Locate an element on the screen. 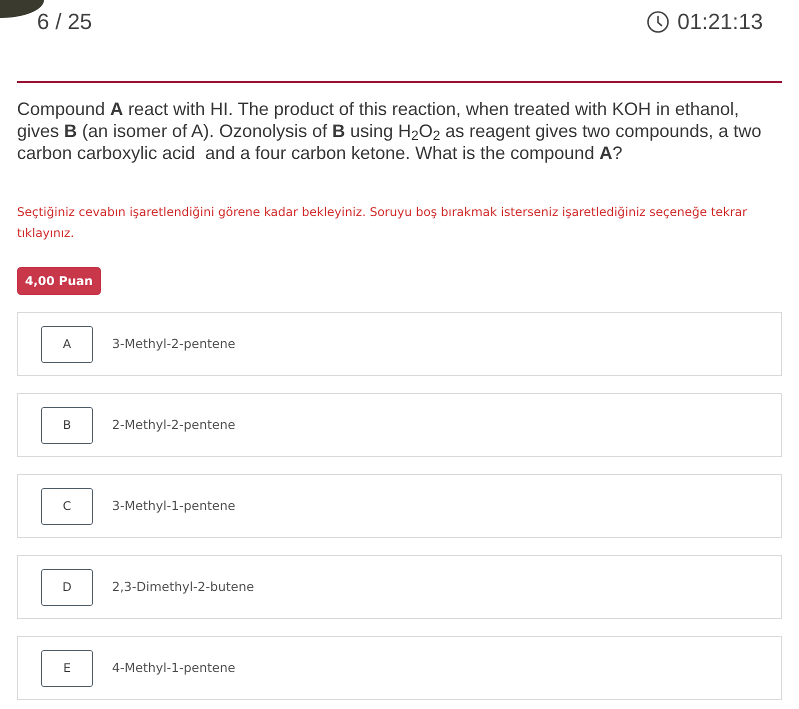 The height and width of the screenshot is (709, 799). option-text: 2-Methyl-2-pentene is located at coordinates (174, 425).